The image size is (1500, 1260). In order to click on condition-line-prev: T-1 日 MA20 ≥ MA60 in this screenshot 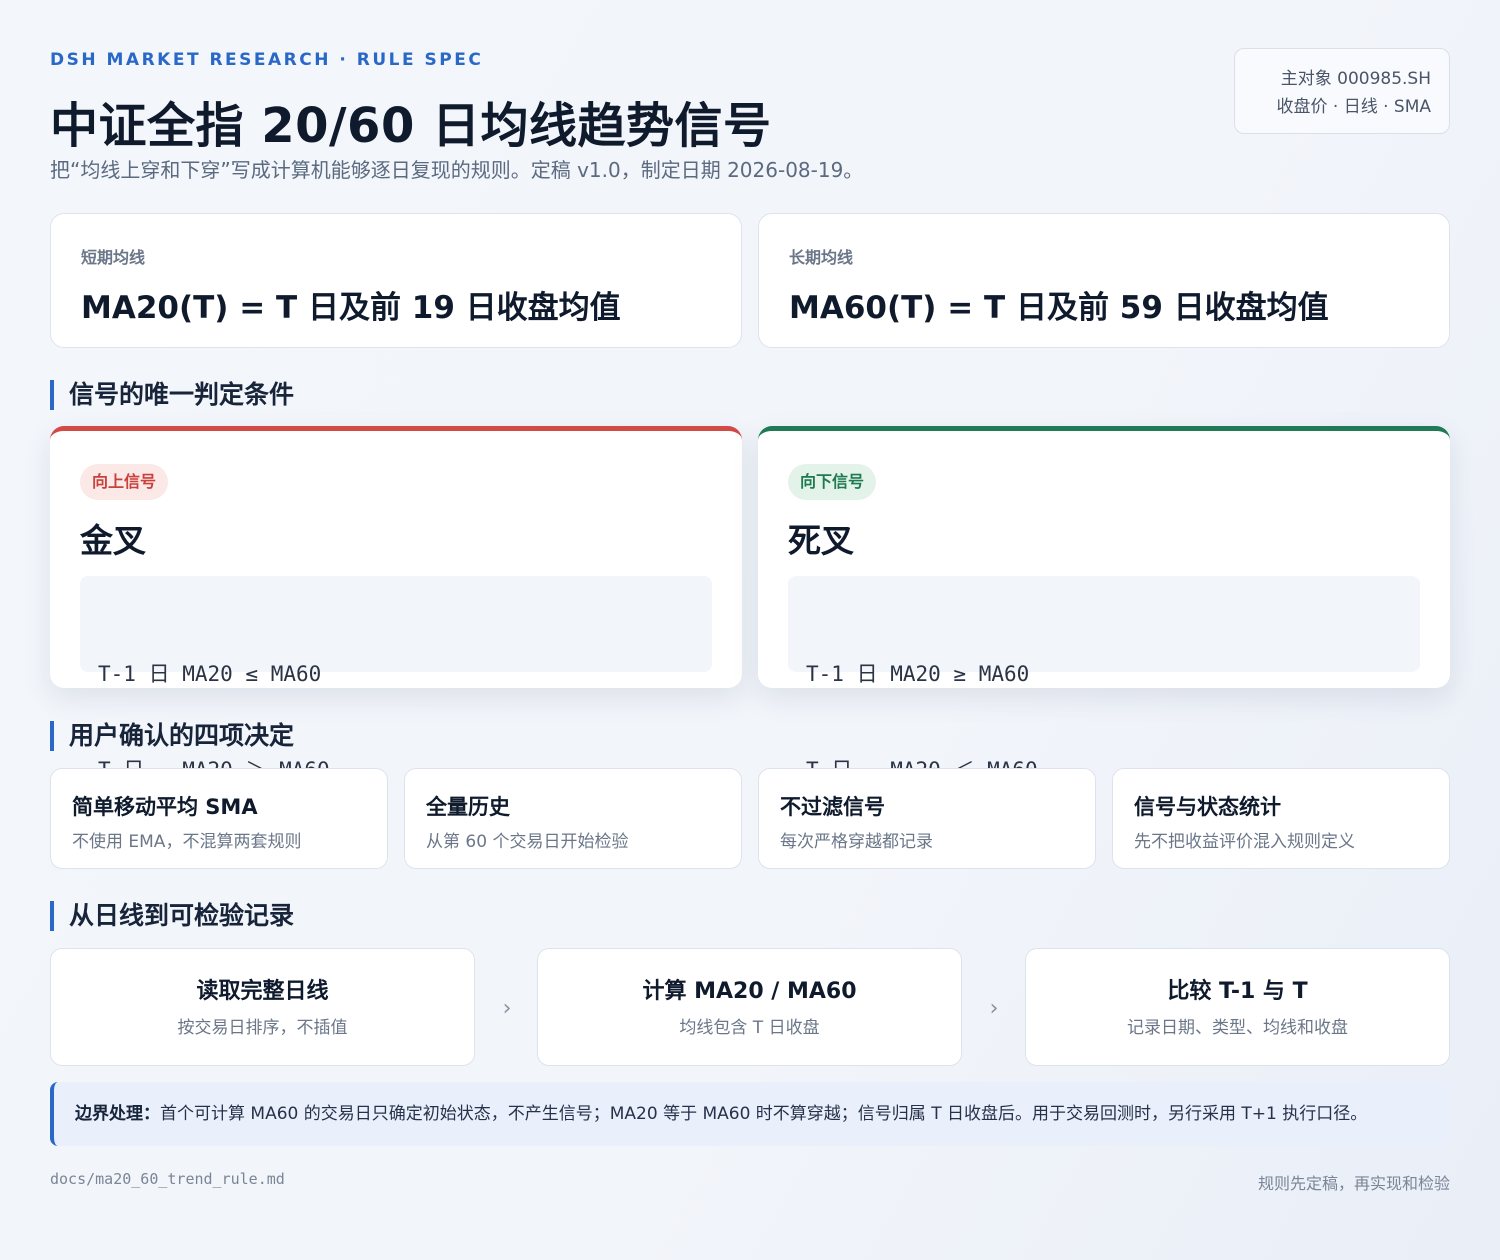, I will do `click(918, 674)`.